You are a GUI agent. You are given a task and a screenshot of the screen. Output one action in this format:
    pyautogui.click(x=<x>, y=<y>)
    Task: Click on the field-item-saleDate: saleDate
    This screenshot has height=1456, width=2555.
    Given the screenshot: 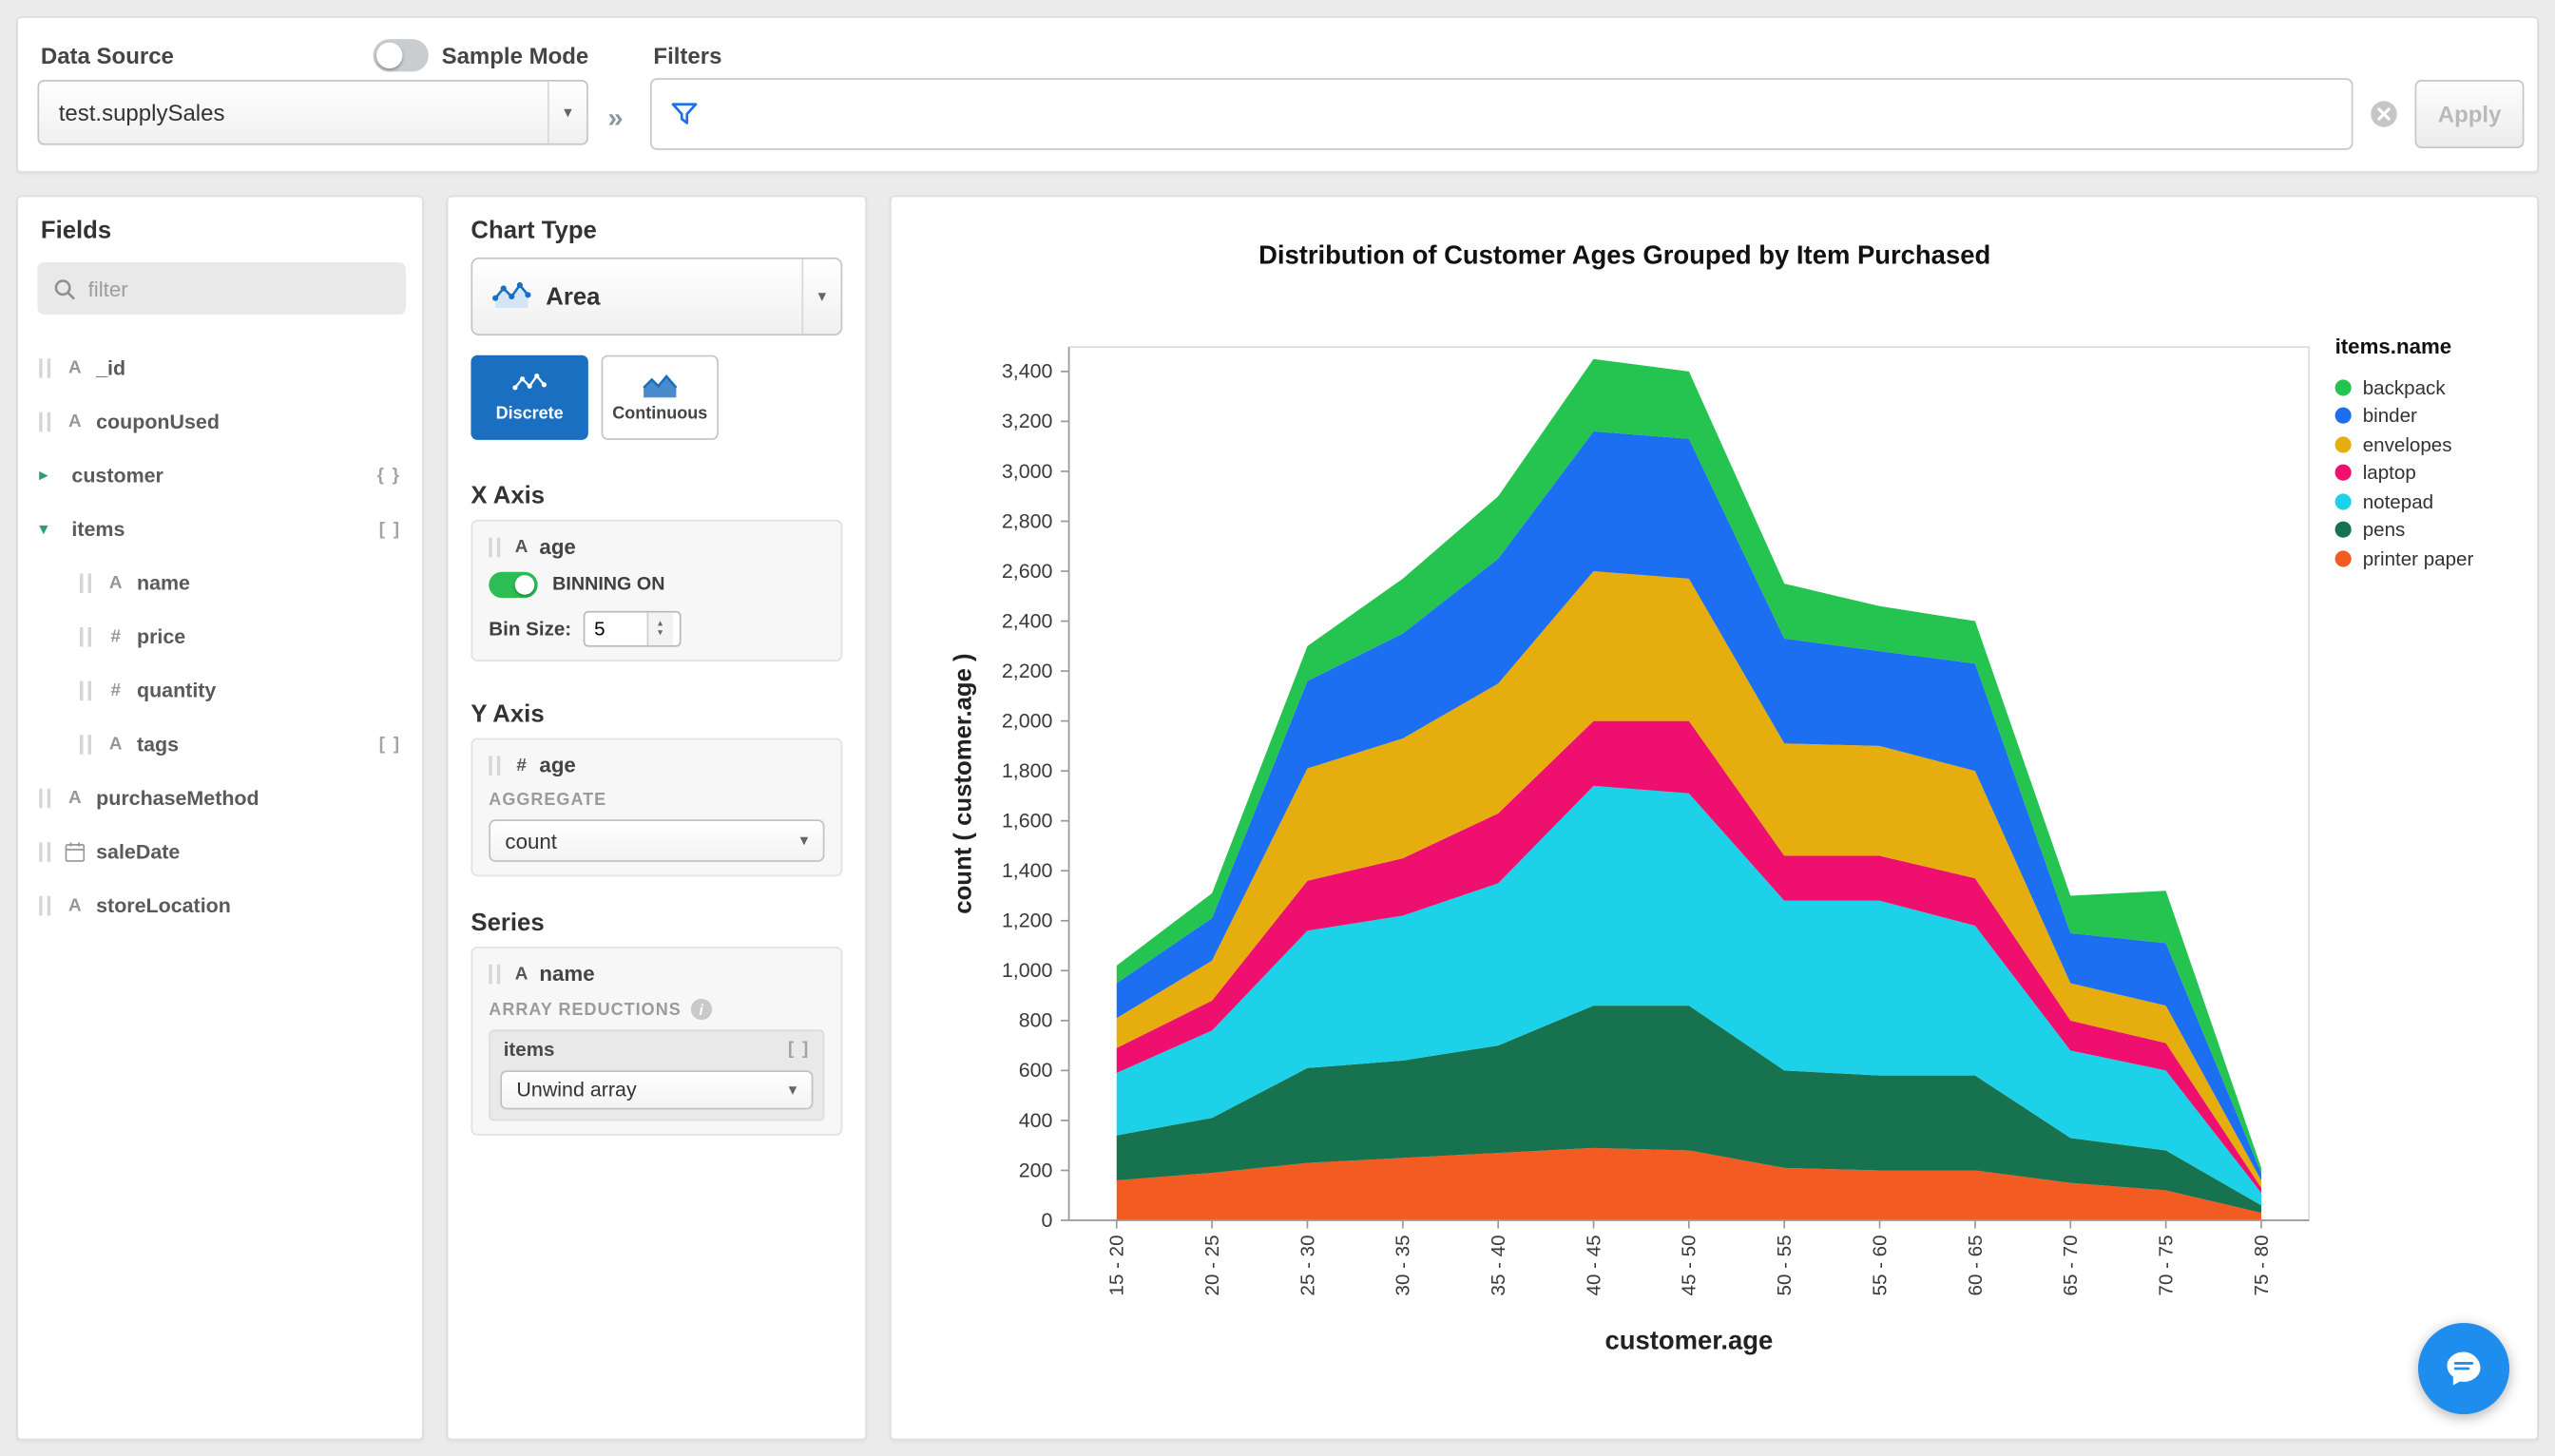 What is the action you would take?
    pyautogui.click(x=220, y=851)
    